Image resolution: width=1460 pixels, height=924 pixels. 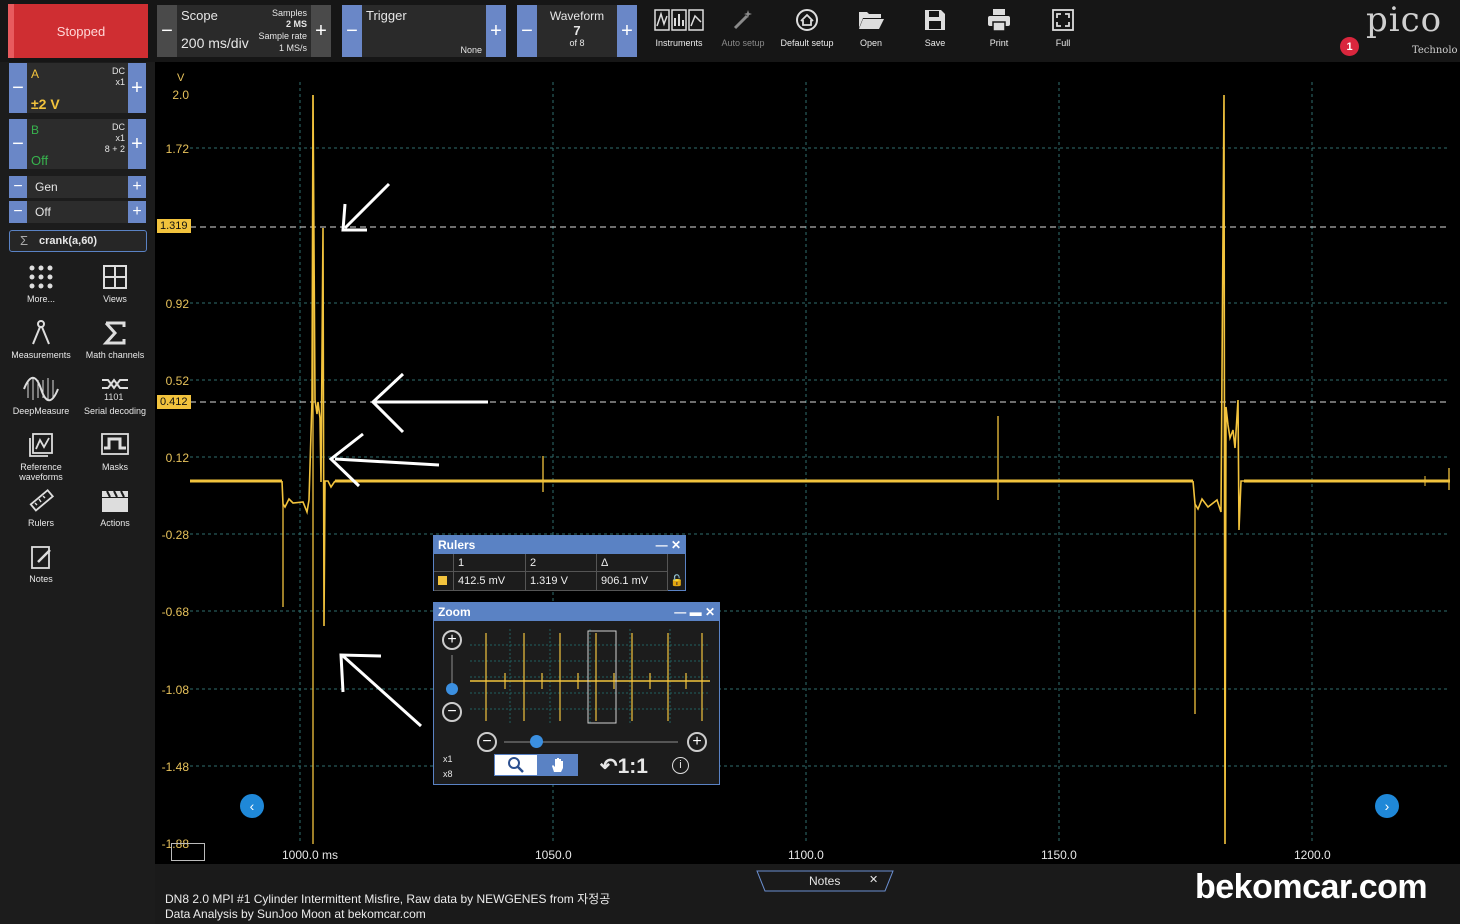 What do you see at coordinates (553, 855) in the screenshot?
I see `x-tick: 1050.0` at bounding box center [553, 855].